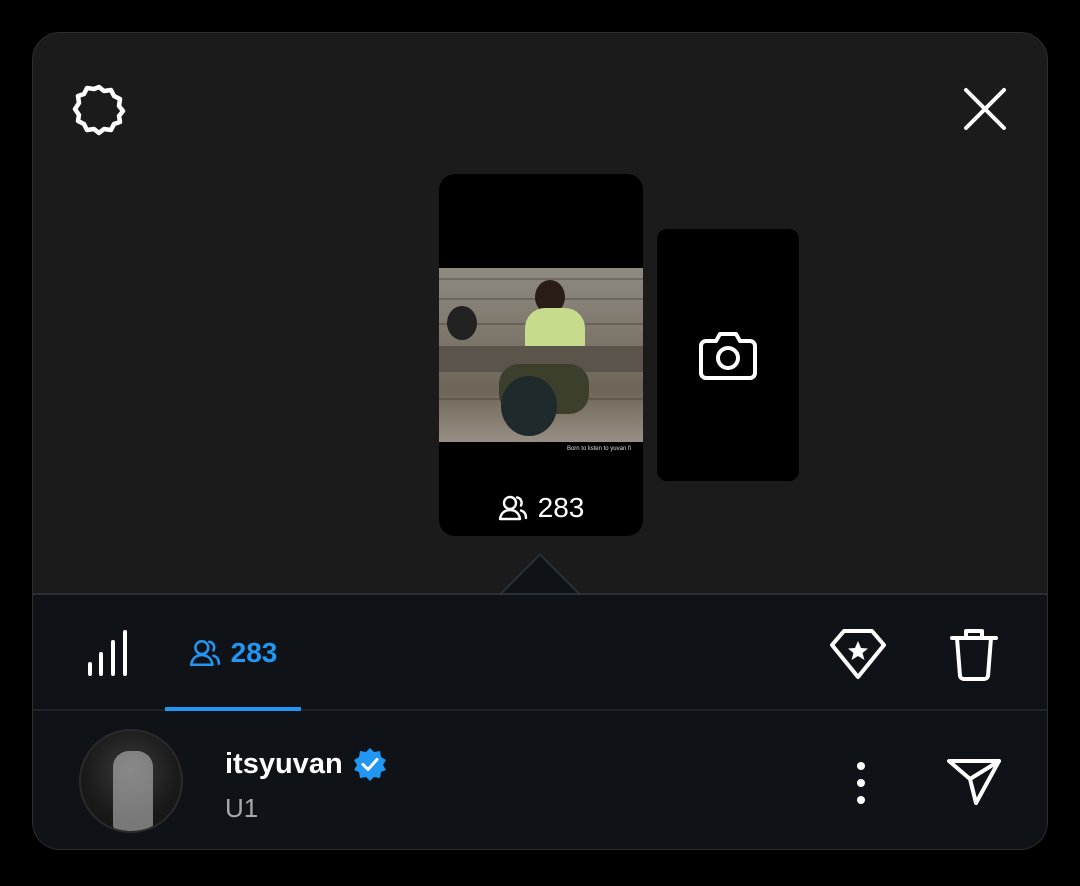 The width and height of the screenshot is (1080, 886). I want to click on story-viewer-count: 283, so click(541, 508).